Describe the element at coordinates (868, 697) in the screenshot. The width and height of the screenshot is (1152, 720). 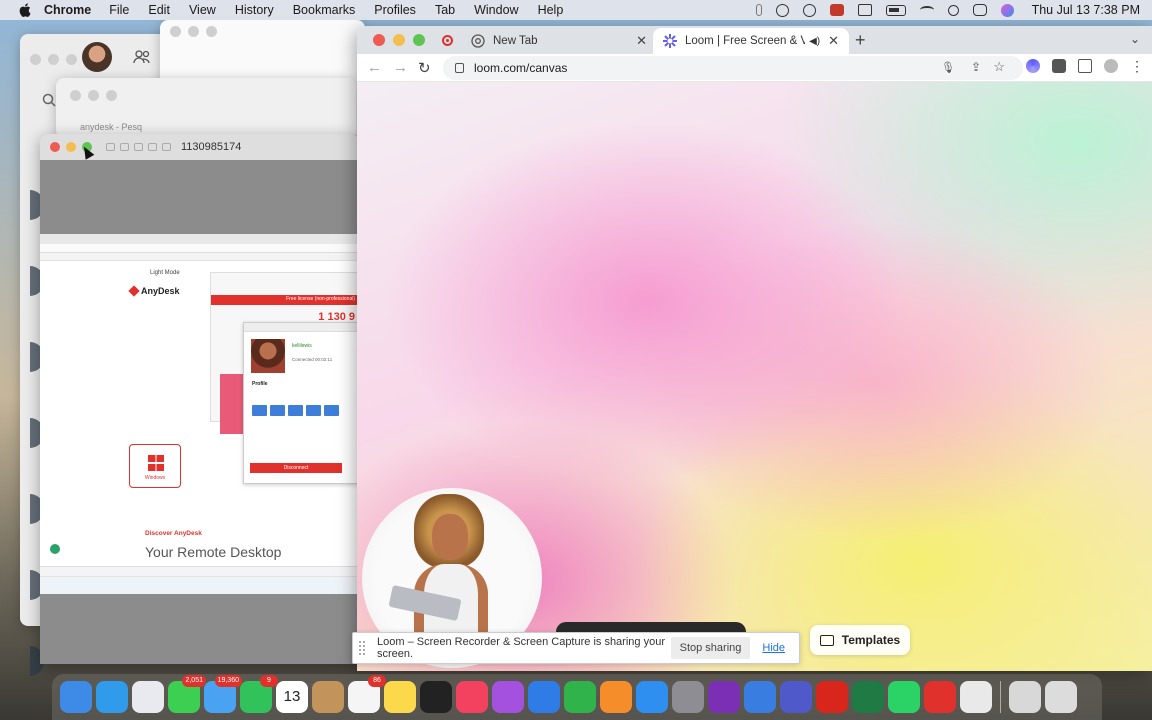
I see `dock-excel-icon` at that location.